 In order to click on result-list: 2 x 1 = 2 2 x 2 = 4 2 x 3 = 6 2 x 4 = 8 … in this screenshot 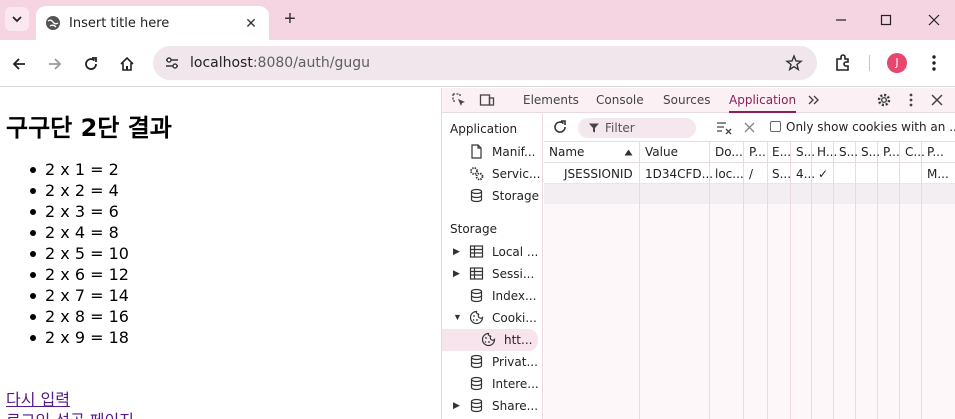, I will do `click(79, 254)`.